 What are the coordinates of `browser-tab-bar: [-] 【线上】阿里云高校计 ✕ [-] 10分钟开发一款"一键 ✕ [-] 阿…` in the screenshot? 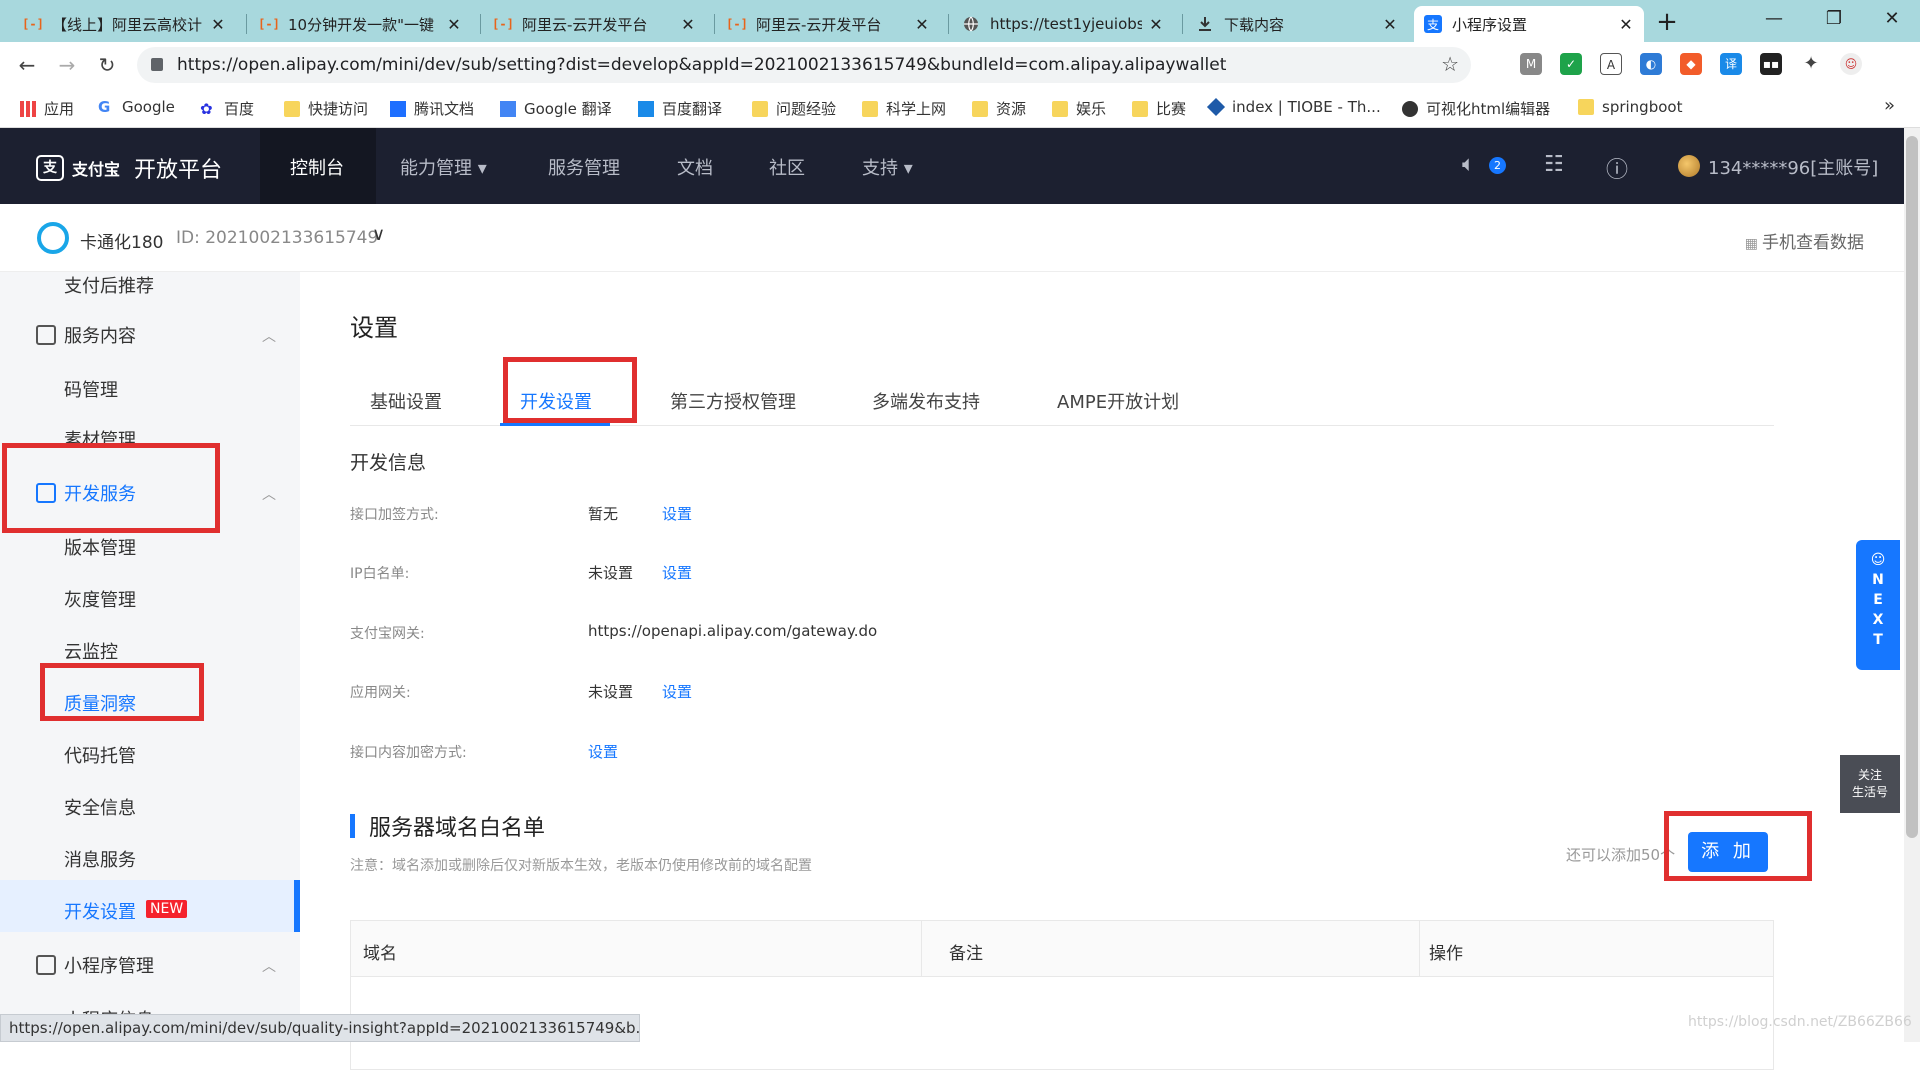 It's located at (960, 21).